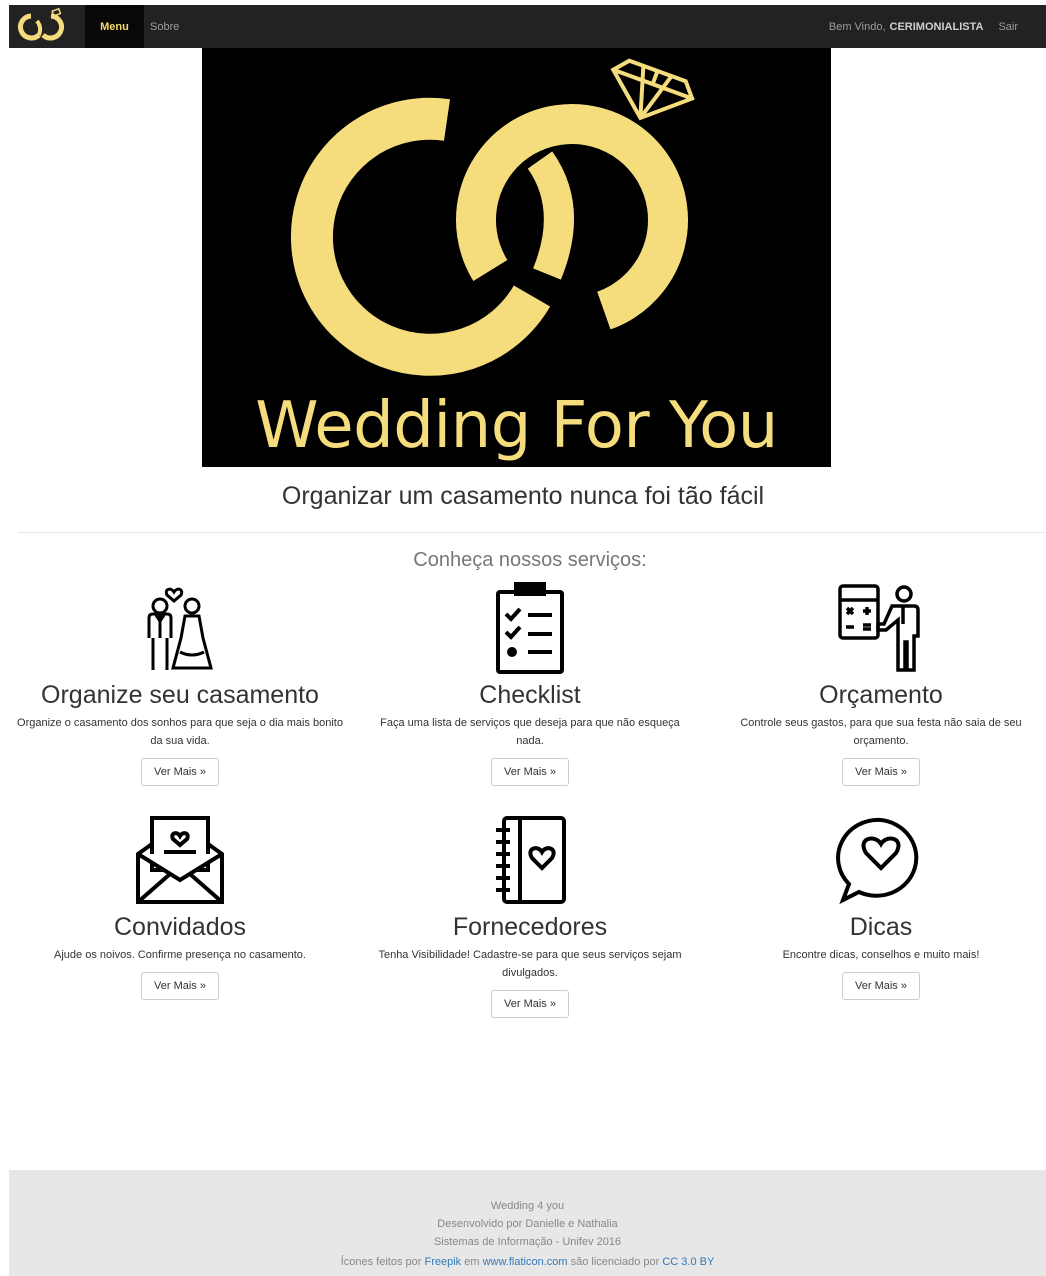 Image resolution: width=1046 pixels, height=1276 pixels. Describe the element at coordinates (881, 955) in the screenshot. I see `service-description: Encontre dicas, conselhos e muito mais!` at that location.